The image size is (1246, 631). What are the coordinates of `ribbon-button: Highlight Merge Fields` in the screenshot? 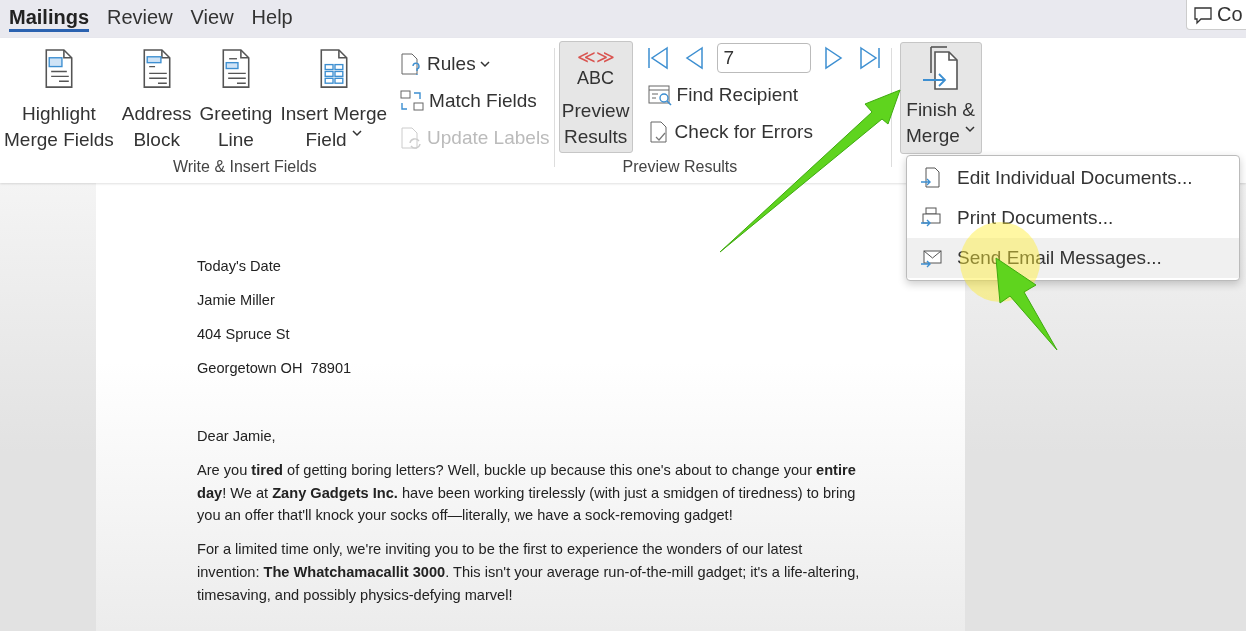 It's located at (59, 98).